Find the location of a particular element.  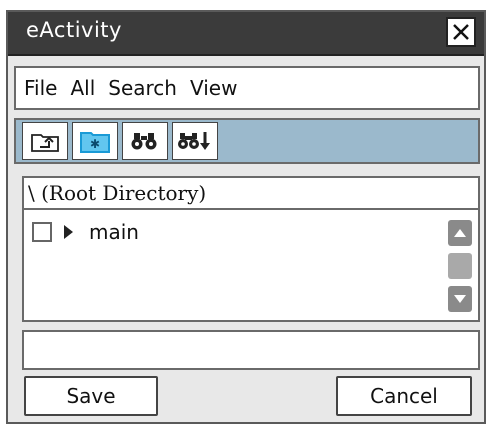

list-item: main is located at coordinates (85, 232).